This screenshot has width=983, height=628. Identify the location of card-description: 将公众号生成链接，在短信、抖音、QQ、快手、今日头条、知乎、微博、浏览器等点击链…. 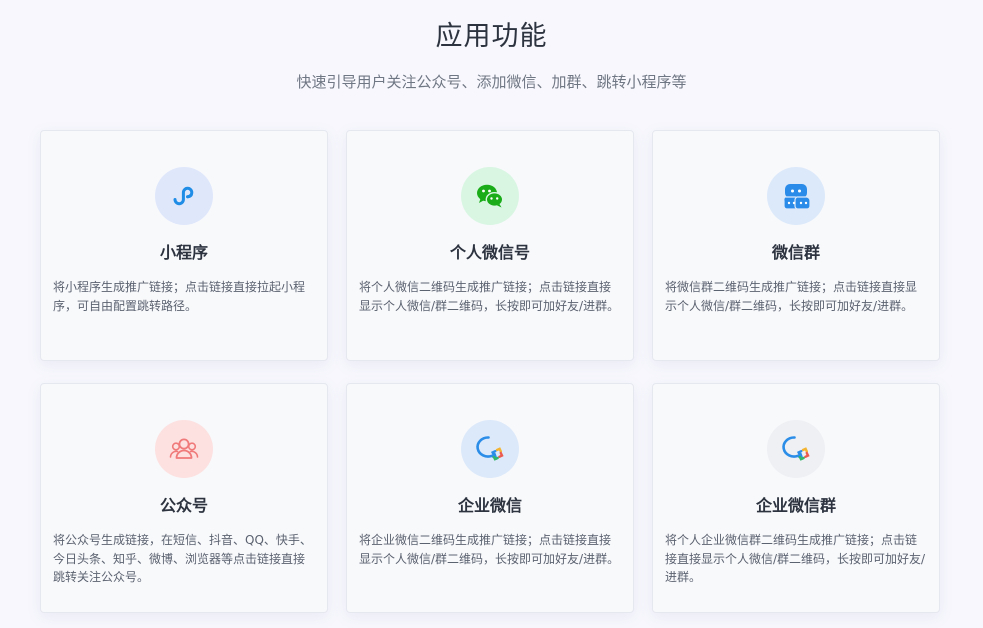
(182, 558).